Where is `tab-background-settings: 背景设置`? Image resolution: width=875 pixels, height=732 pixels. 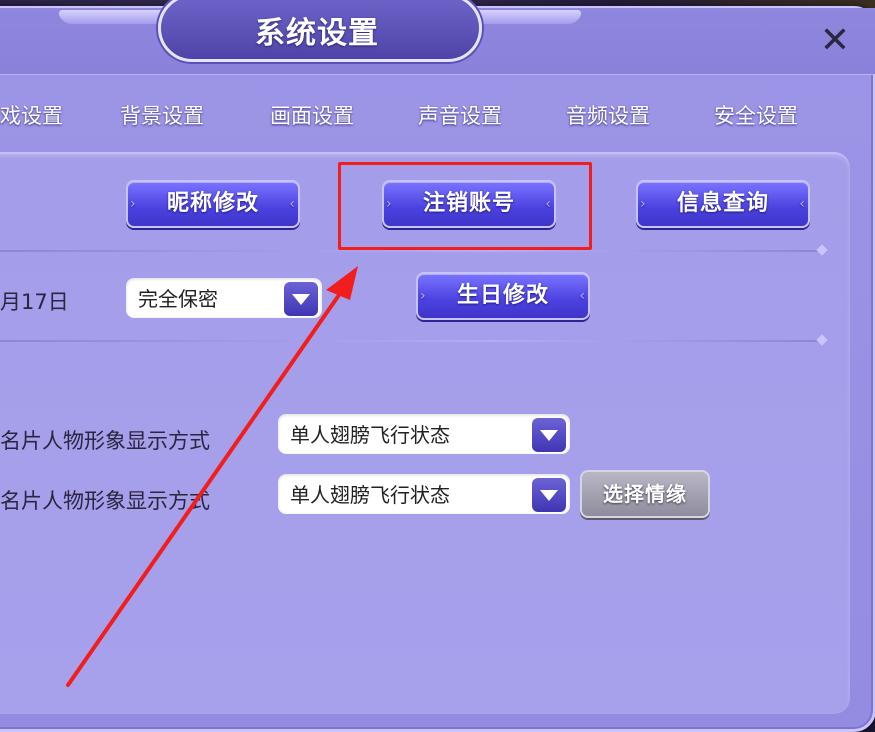 tab-background-settings: 背景设置 is located at coordinates (162, 115).